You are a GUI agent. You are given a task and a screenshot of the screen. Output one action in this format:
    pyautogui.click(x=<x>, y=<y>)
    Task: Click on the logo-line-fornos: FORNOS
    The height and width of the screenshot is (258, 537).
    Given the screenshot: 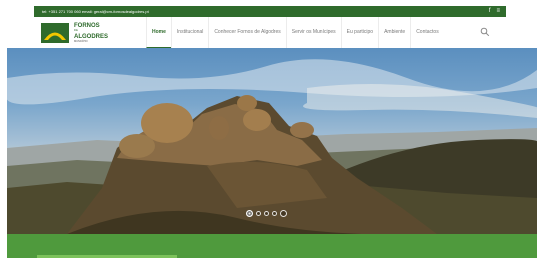 What is the action you would take?
    pyautogui.click(x=87, y=25)
    